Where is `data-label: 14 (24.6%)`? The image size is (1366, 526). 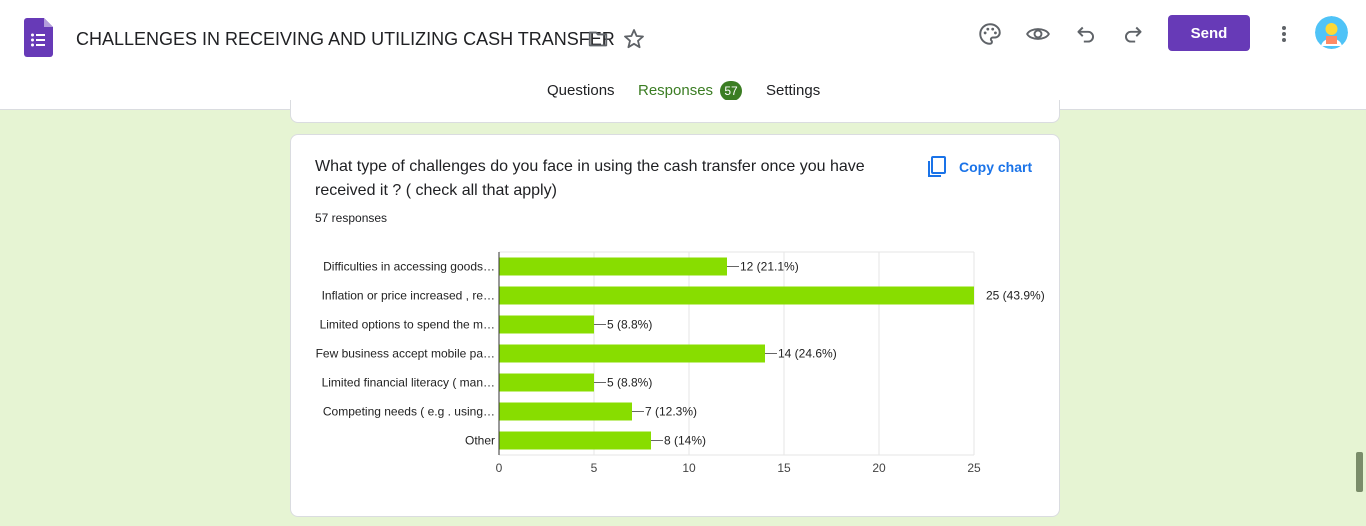 data-label: 14 (24.6%) is located at coordinates (807, 354).